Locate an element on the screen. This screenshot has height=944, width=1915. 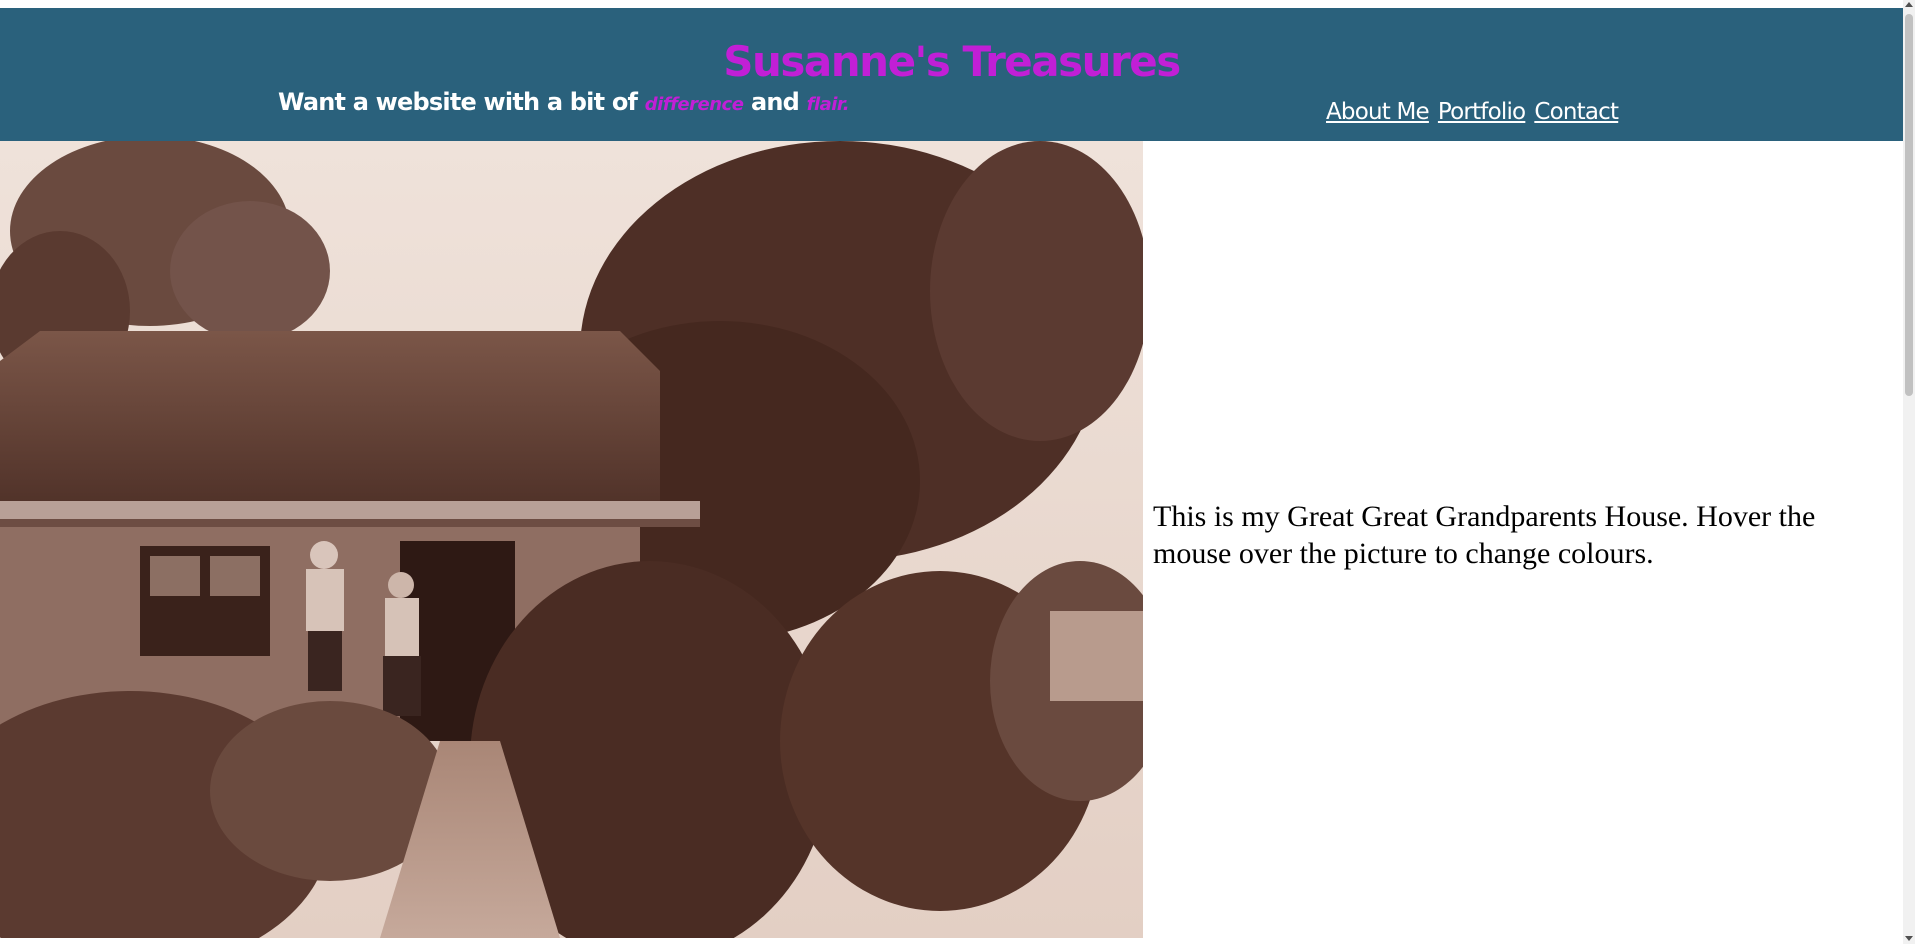
main-nav: About Me Portfolio Contact is located at coordinates (1472, 112).